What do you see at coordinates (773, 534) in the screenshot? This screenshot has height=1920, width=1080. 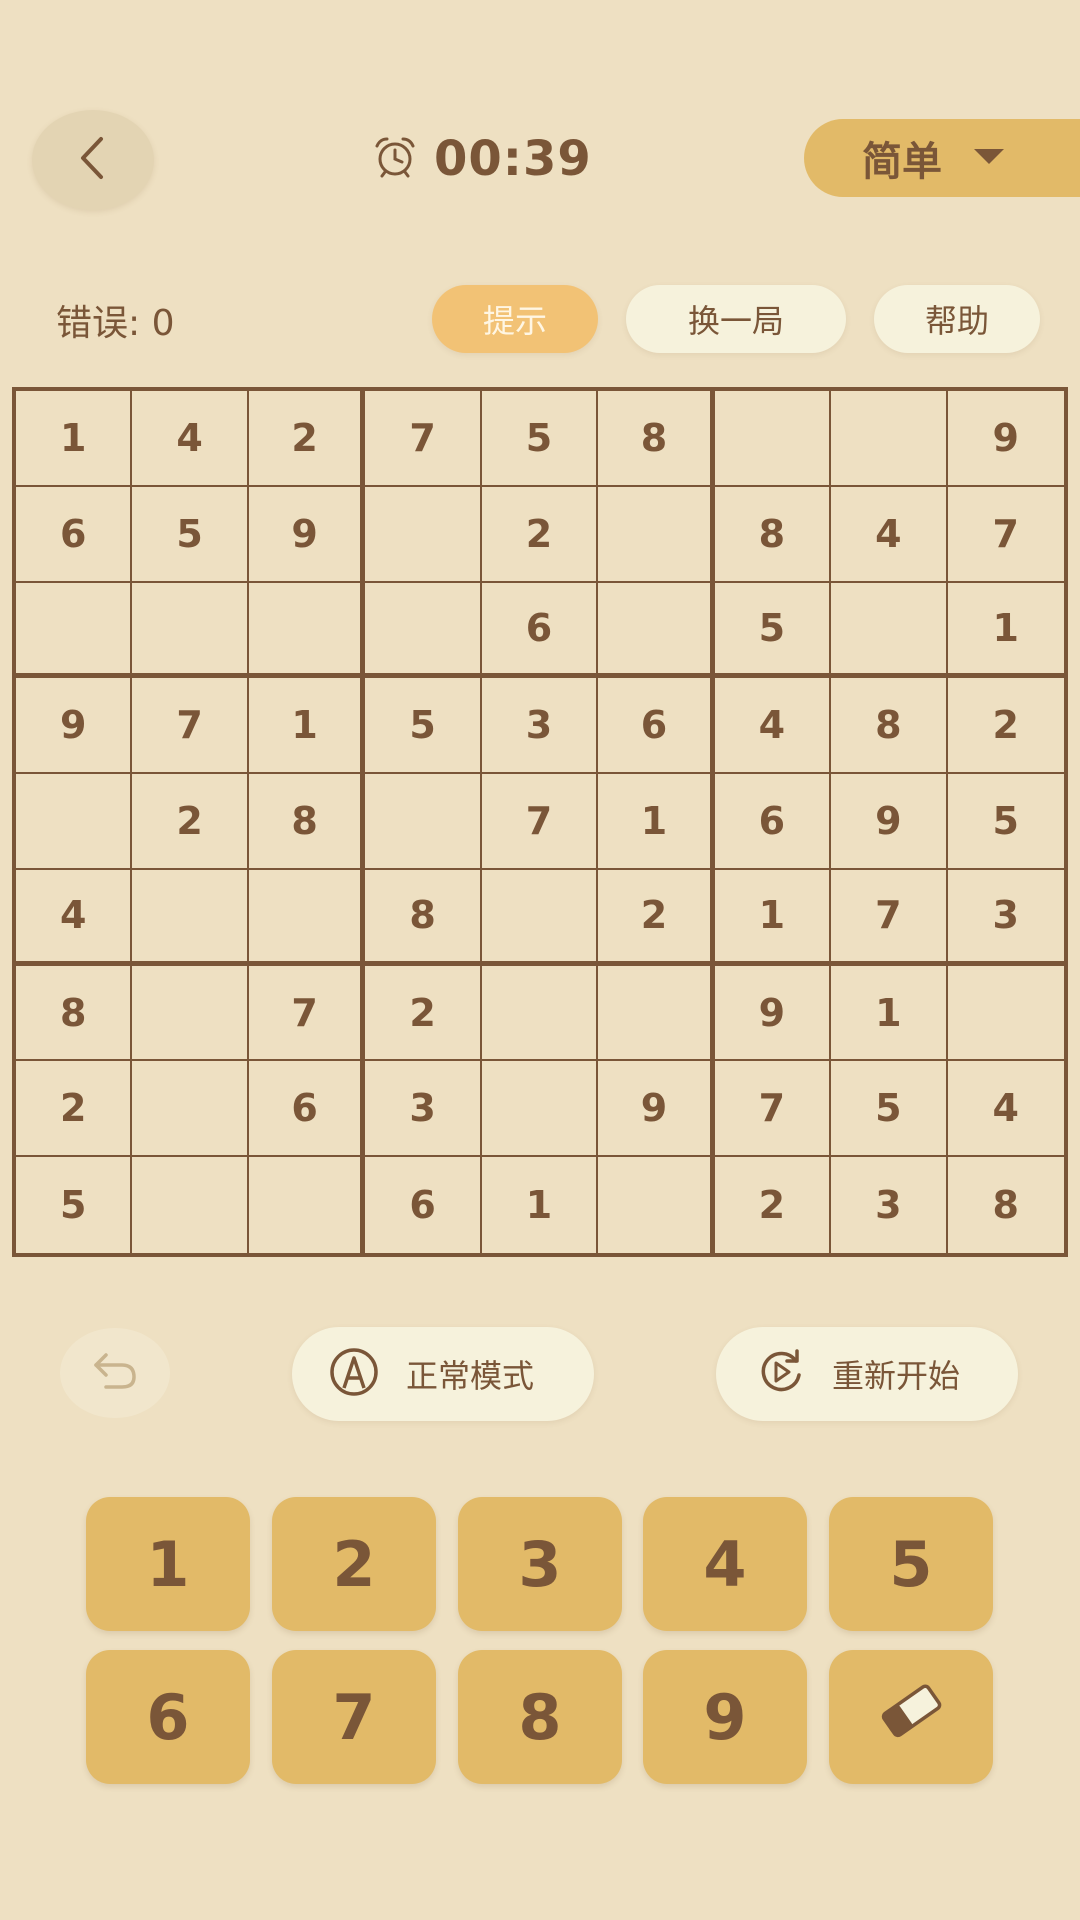 I see `sudoku-cell-r2-c7: 8` at bounding box center [773, 534].